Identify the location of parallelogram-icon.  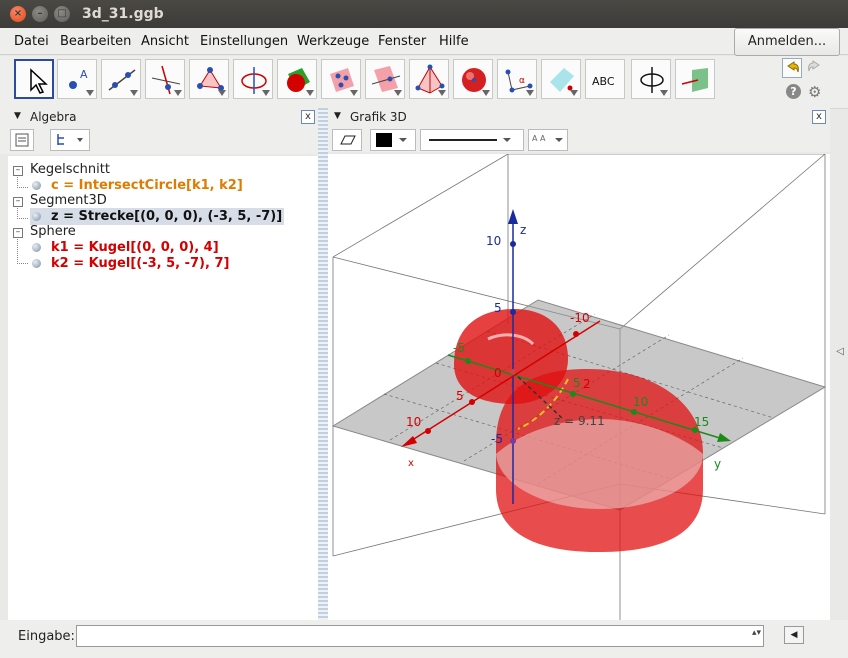
(348, 140).